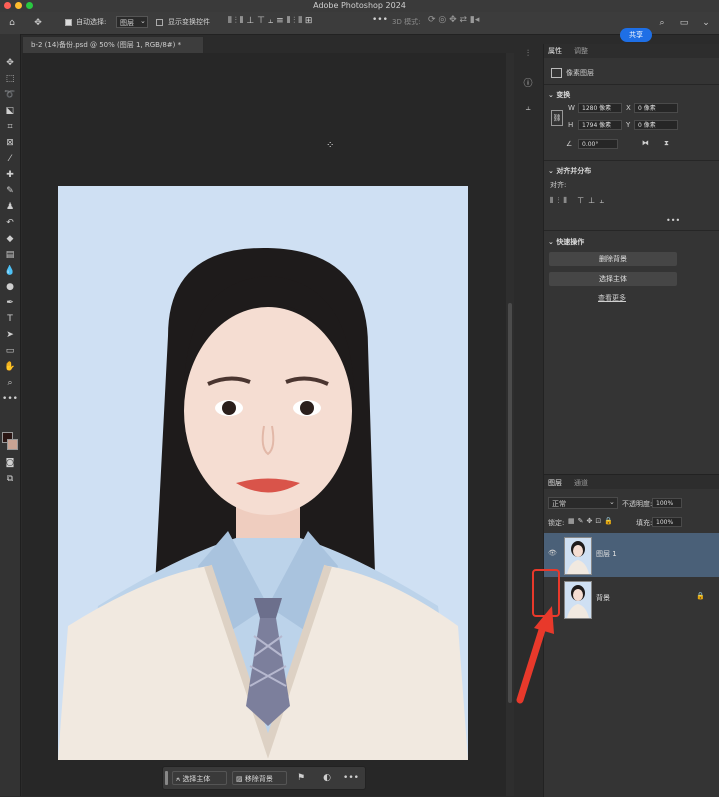 The image size is (719, 797). I want to click on marquee-tool-icon: ⬚, so click(10, 78).